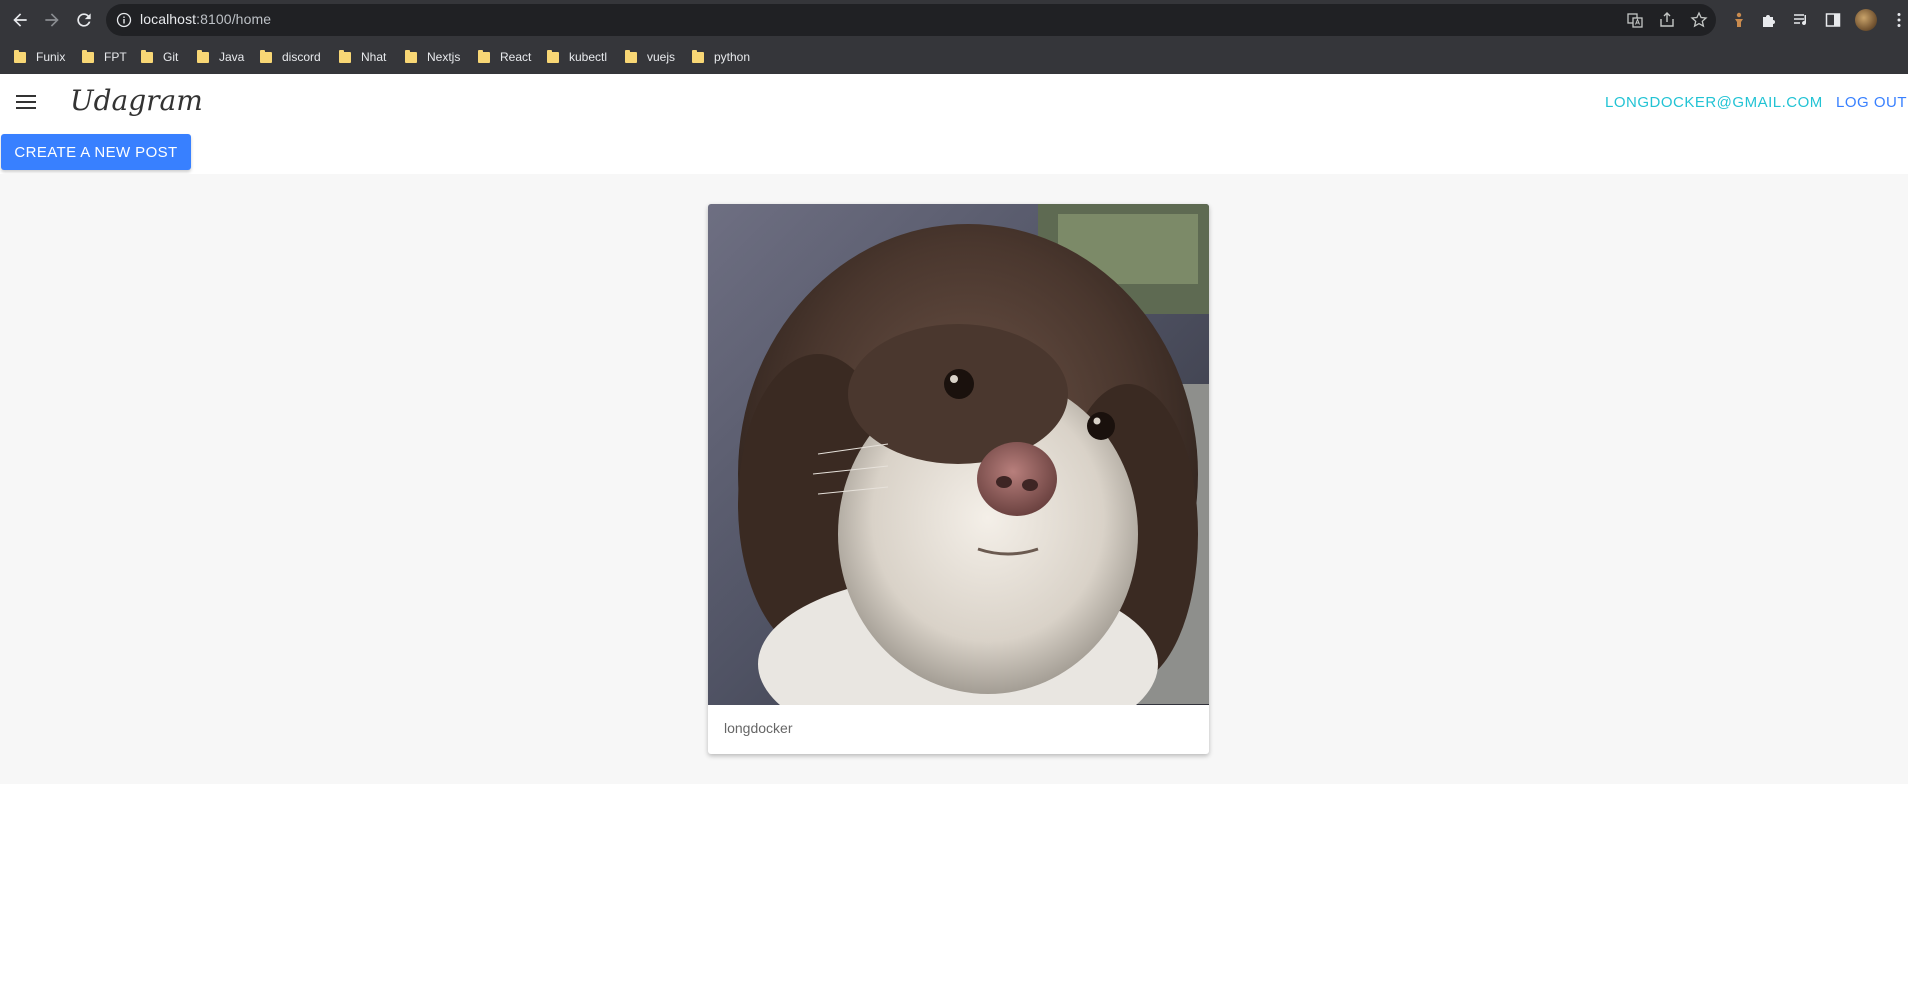 The height and width of the screenshot is (994, 1908). Describe the element at coordinates (758, 728) in the screenshot. I see `post-author: longdocker` at that location.